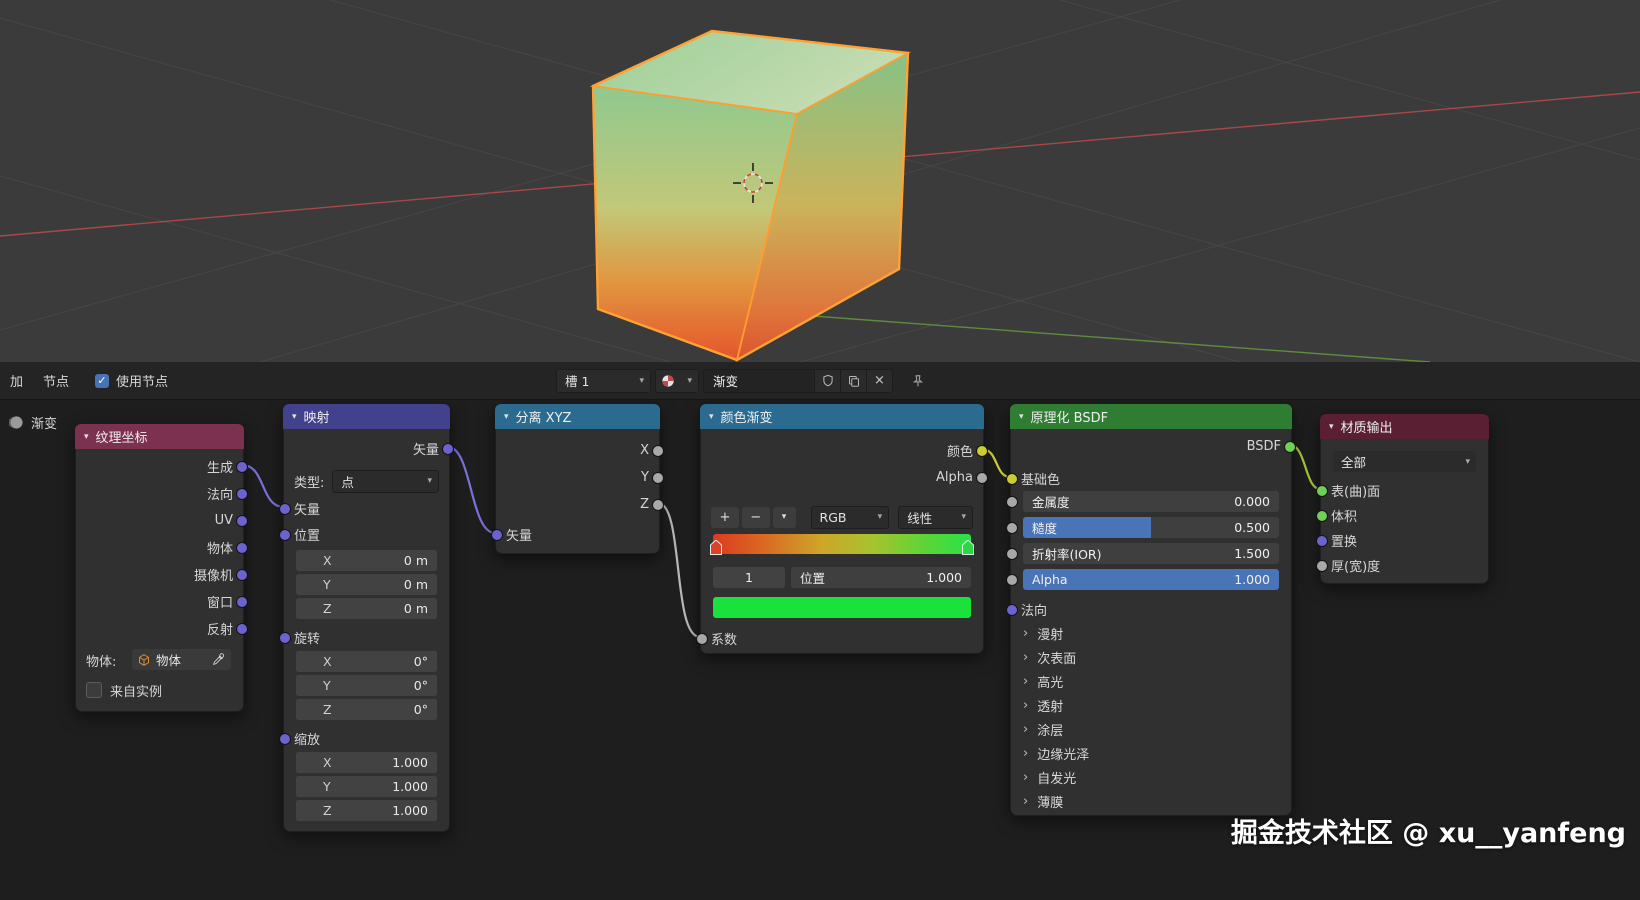 The width and height of the screenshot is (1640, 900). Describe the element at coordinates (1012, 580) in the screenshot. I see `socket-input-alpha` at that location.